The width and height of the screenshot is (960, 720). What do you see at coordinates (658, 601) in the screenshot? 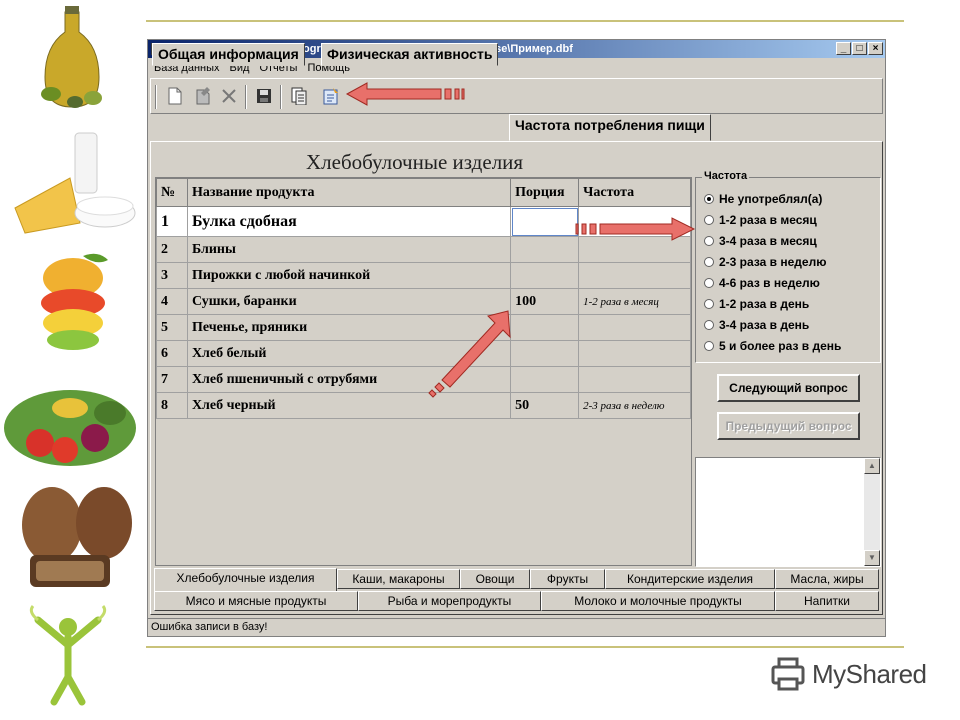
I see `category-tab-dairy: Молоко и молочные продукты` at bounding box center [658, 601].